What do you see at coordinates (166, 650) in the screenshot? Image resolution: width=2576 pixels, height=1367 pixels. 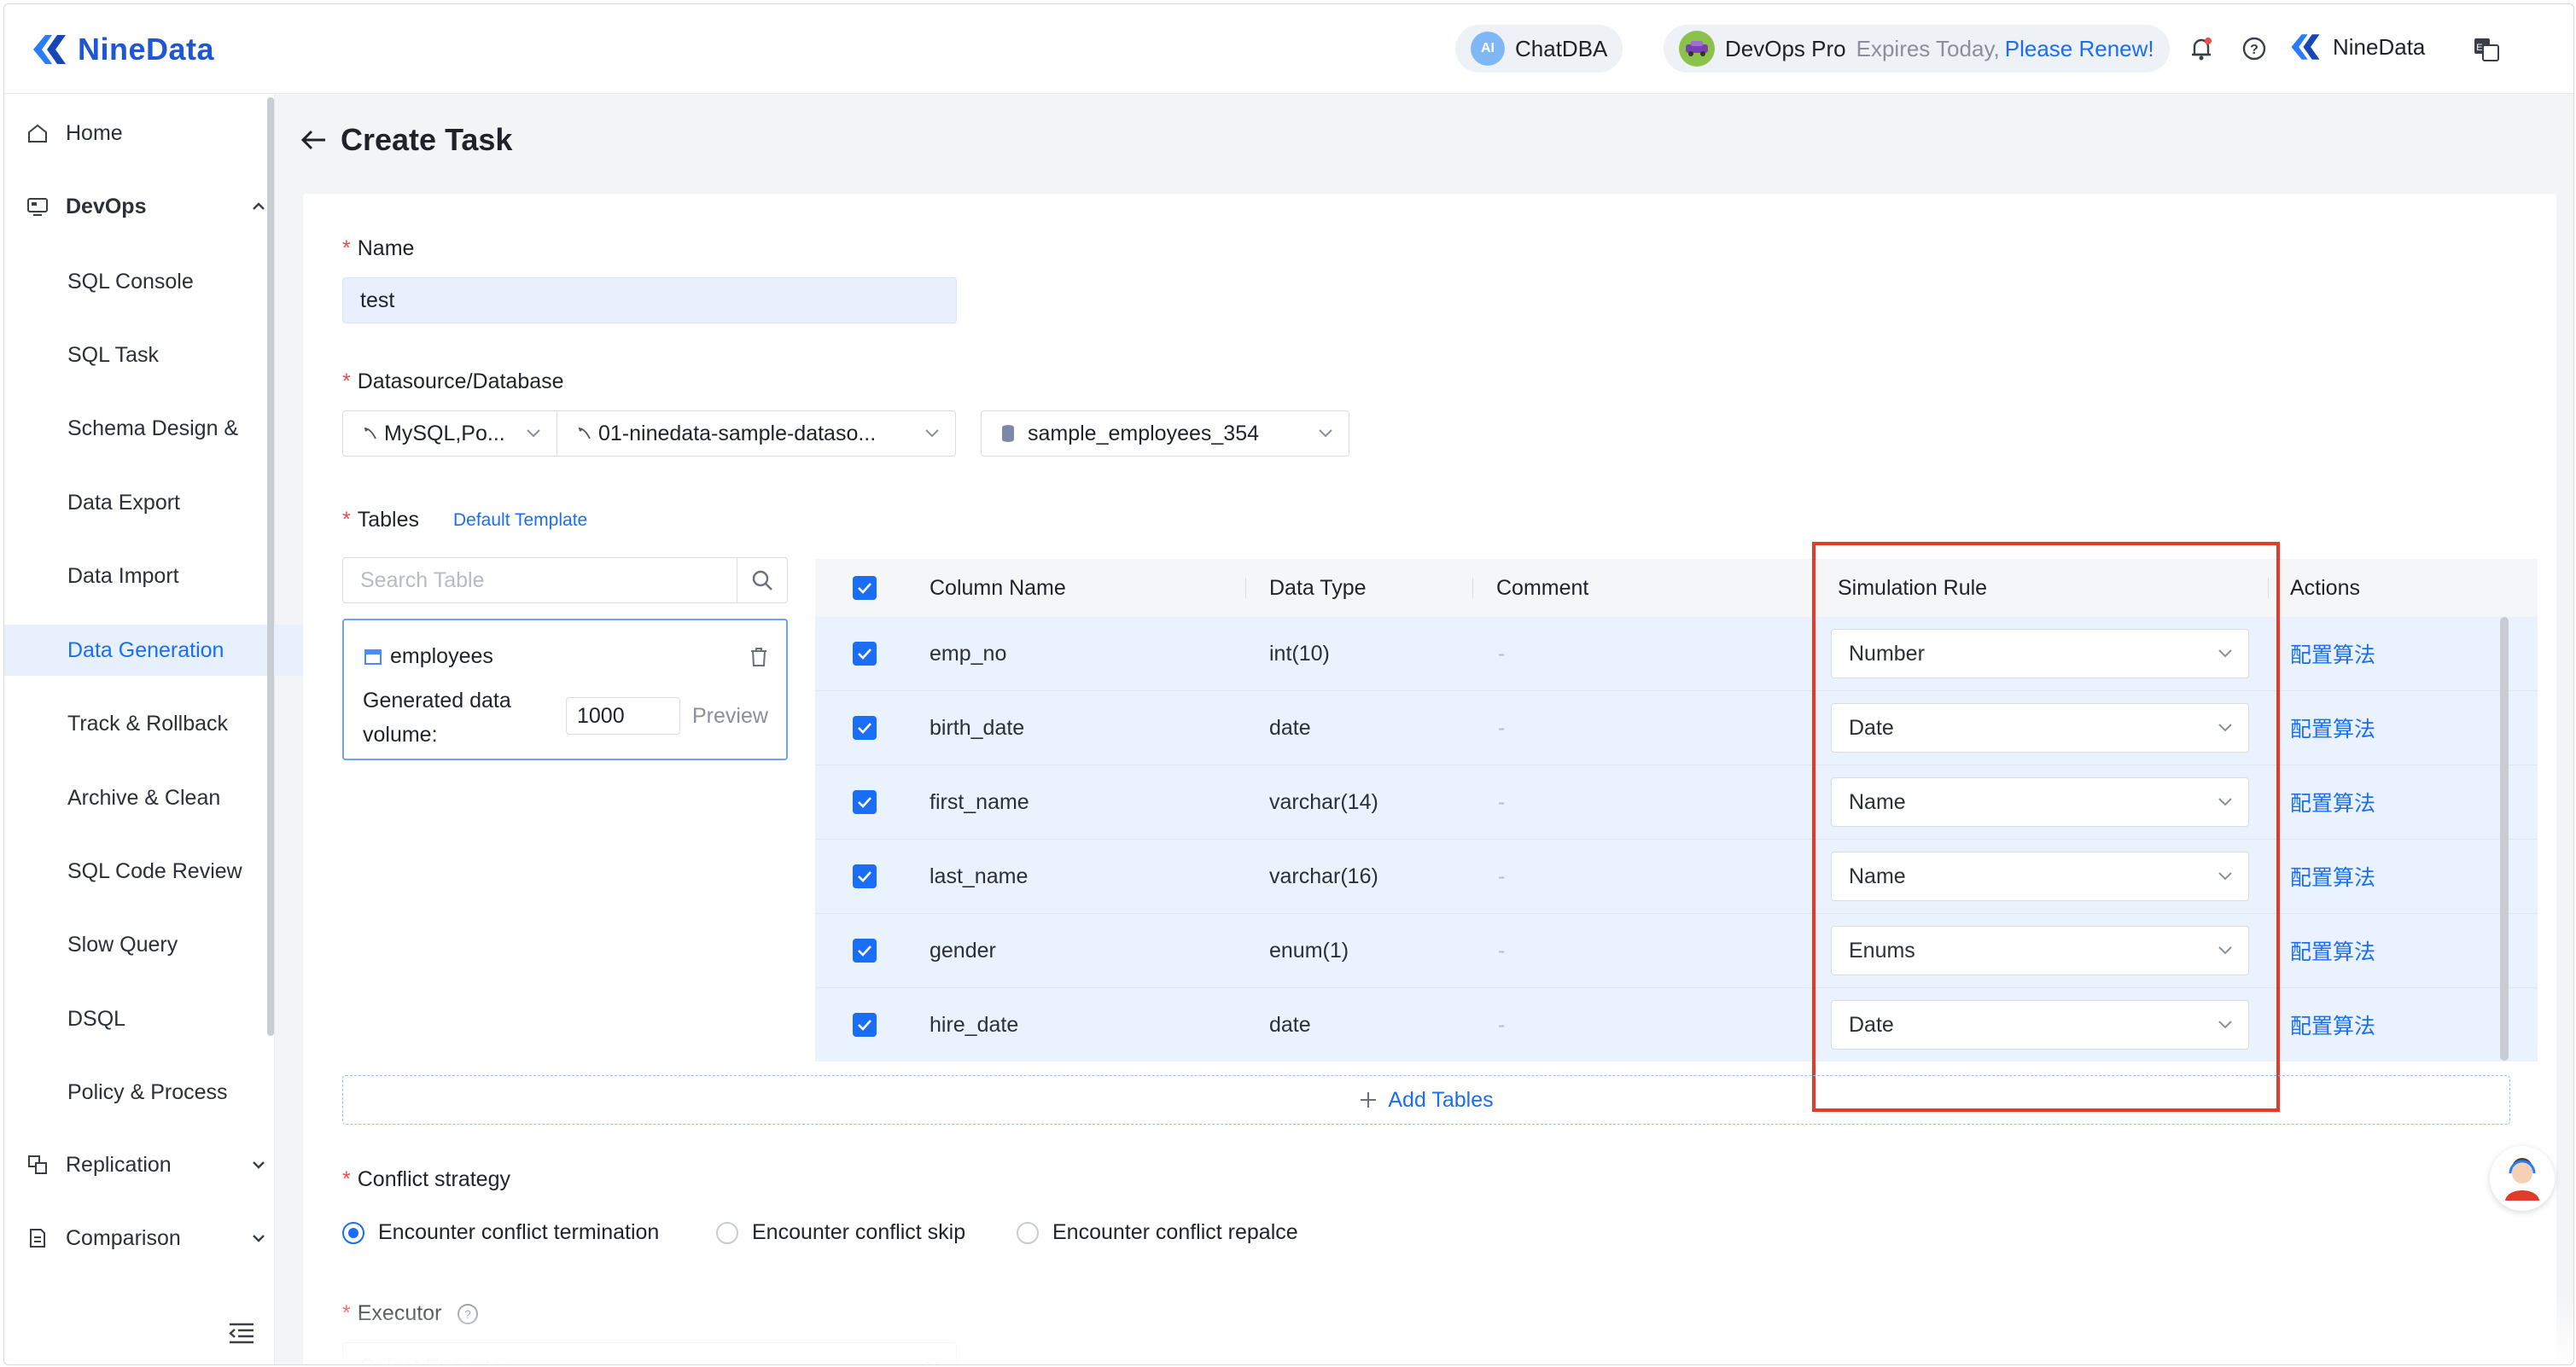 I see `sidebar-item-data-generation: Data Generation` at bounding box center [166, 650].